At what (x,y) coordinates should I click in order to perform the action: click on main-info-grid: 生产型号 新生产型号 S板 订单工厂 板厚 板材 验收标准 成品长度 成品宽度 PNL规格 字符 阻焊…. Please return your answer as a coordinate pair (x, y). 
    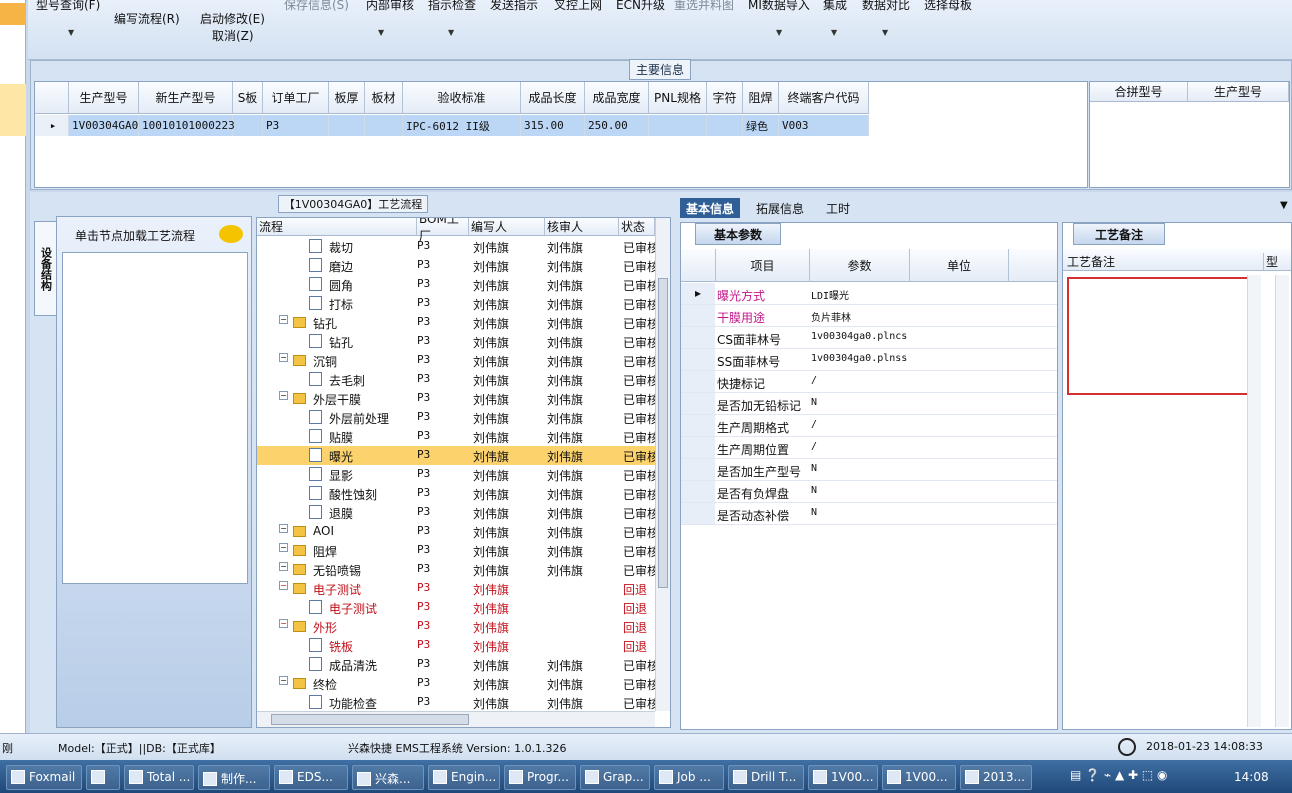
    Looking at the image, I should click on (561, 134).